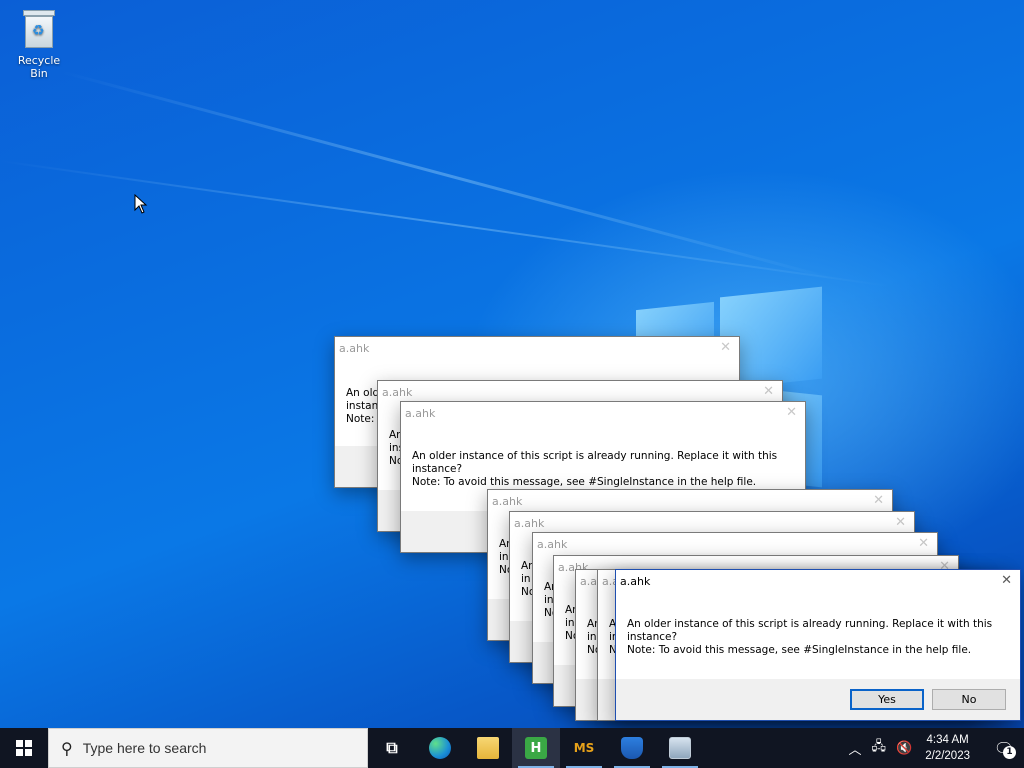 The image size is (1024, 768). I want to click on security-button, so click(632, 748).